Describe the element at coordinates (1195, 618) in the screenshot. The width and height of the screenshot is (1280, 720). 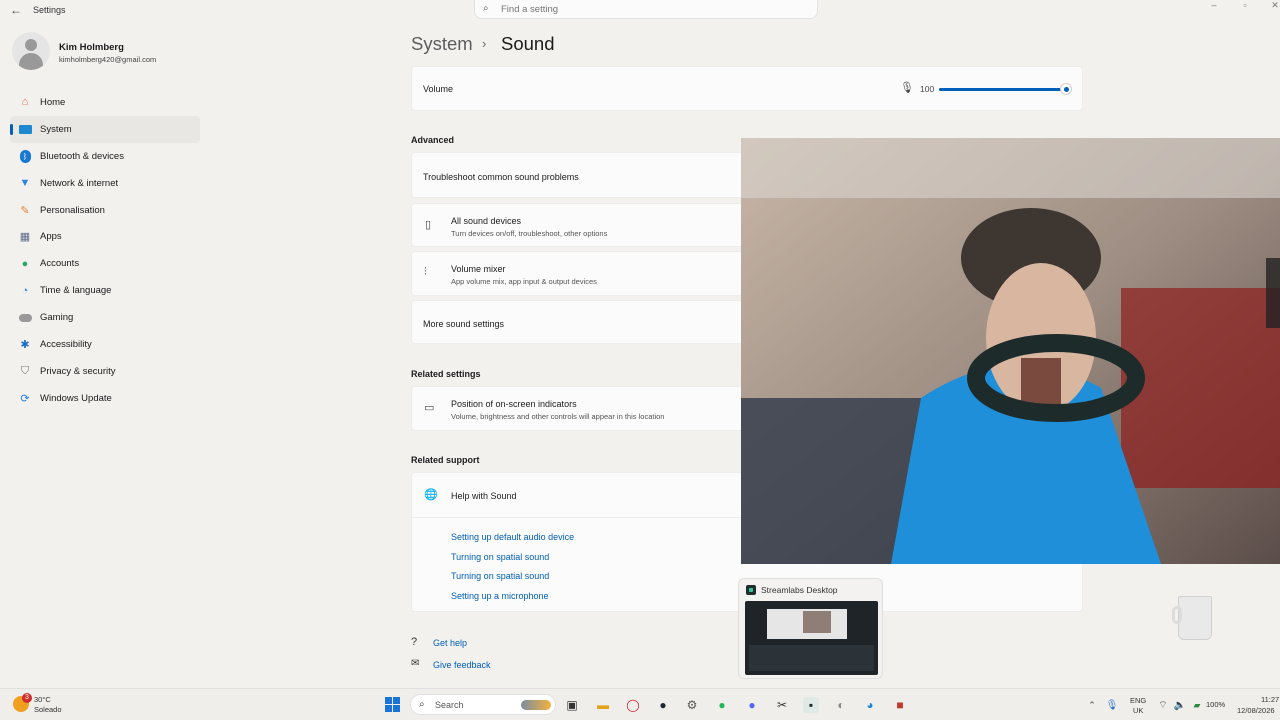
I see `mug-icon` at that location.